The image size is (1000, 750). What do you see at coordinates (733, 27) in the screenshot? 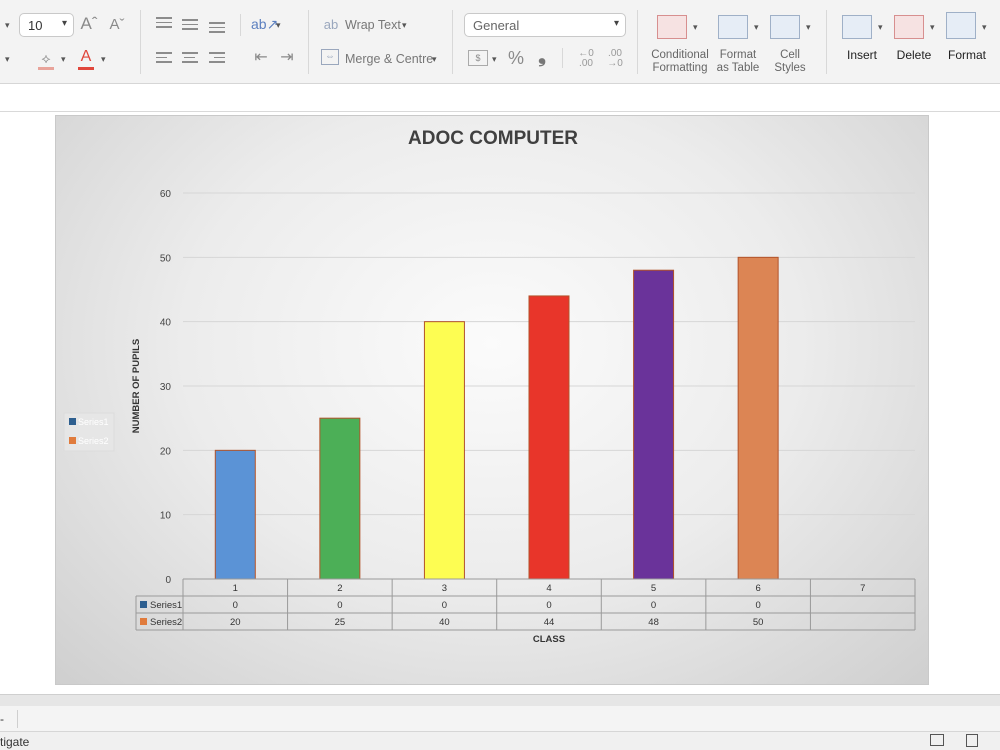
I see `format-as-table-icon` at bounding box center [733, 27].